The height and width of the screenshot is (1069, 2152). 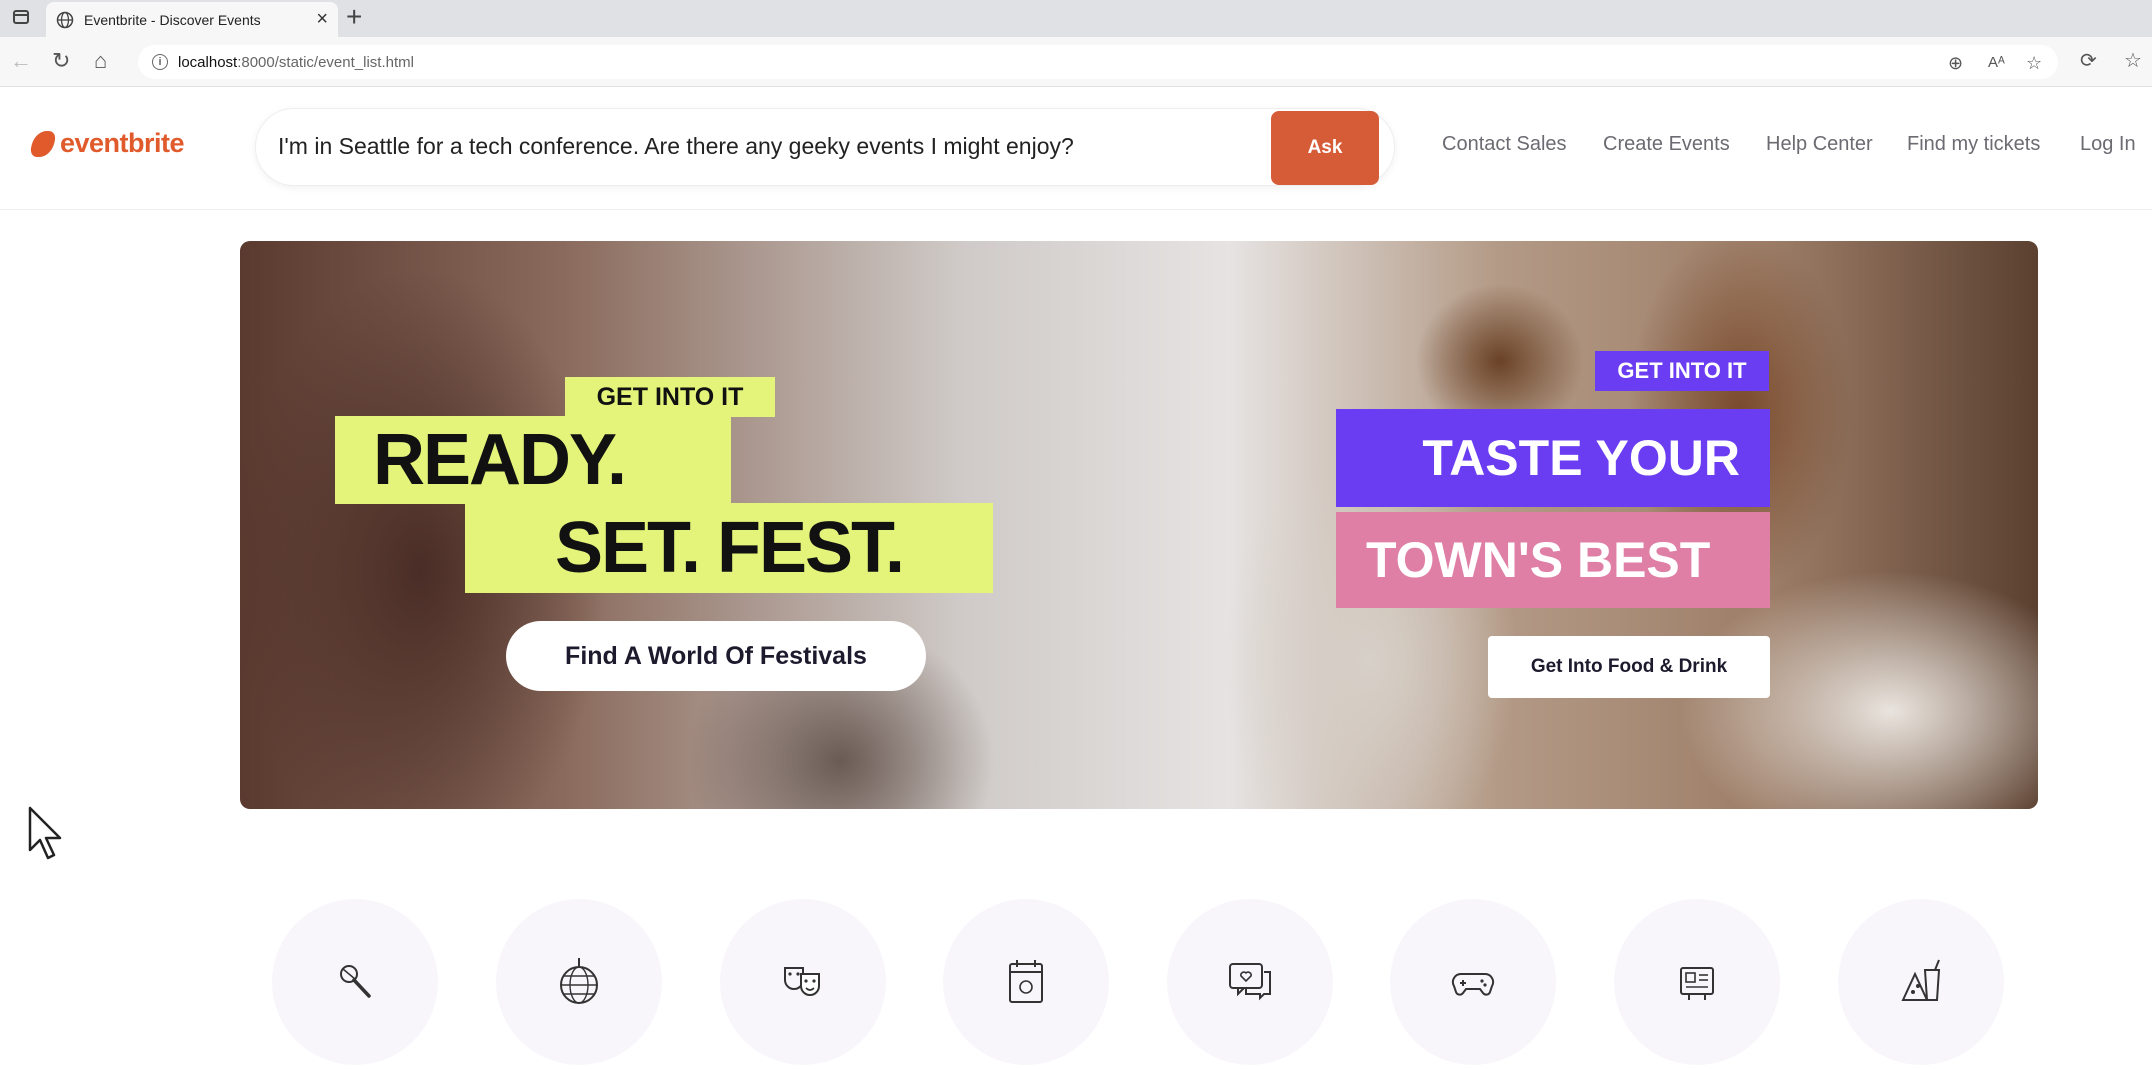 I want to click on ask-button: Ask, so click(x=1325, y=148).